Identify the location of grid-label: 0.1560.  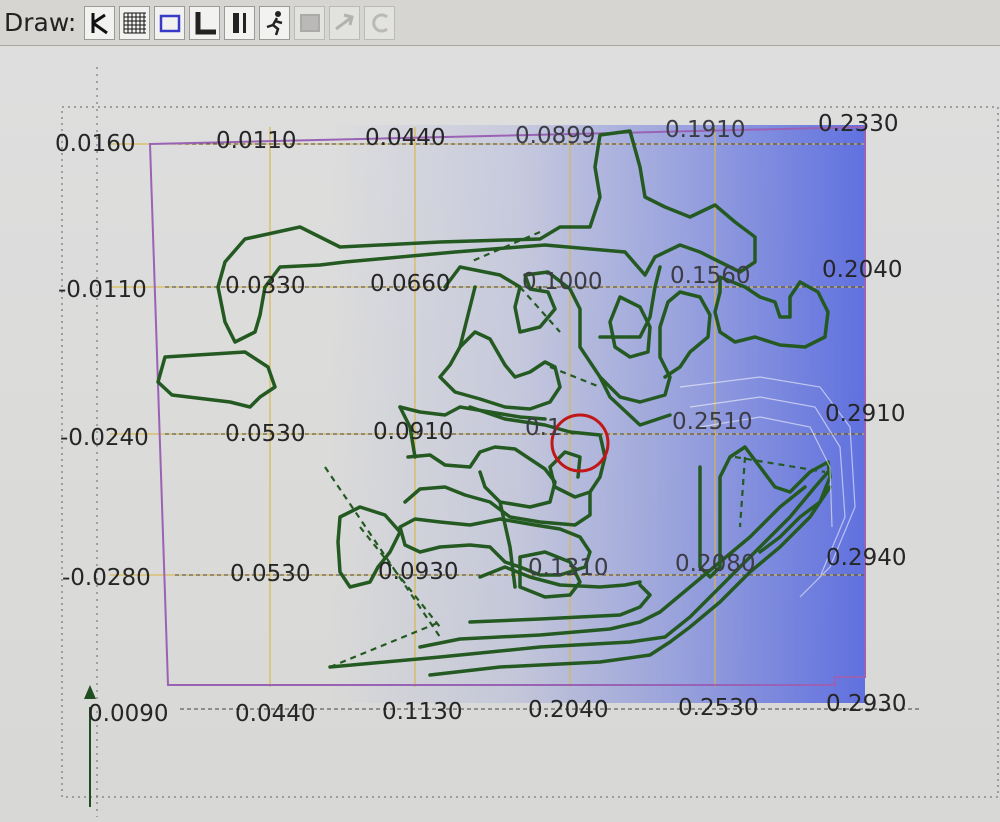
(710, 276).